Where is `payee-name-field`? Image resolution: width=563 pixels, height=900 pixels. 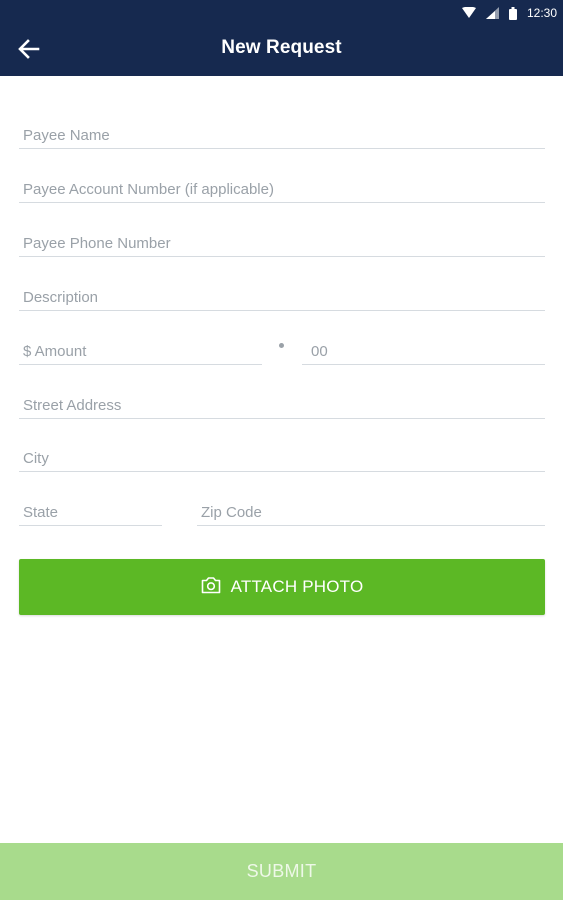 payee-name-field is located at coordinates (282, 134).